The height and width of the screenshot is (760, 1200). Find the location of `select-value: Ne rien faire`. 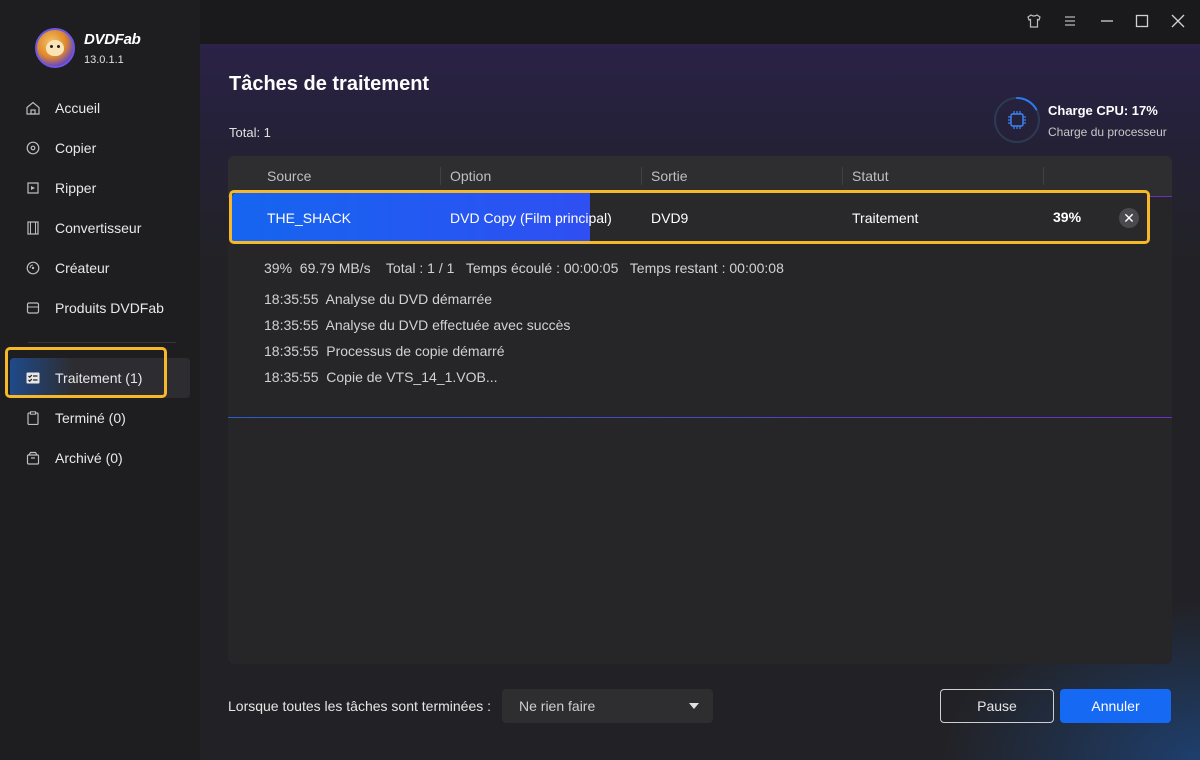

select-value: Ne rien faire is located at coordinates (557, 706).